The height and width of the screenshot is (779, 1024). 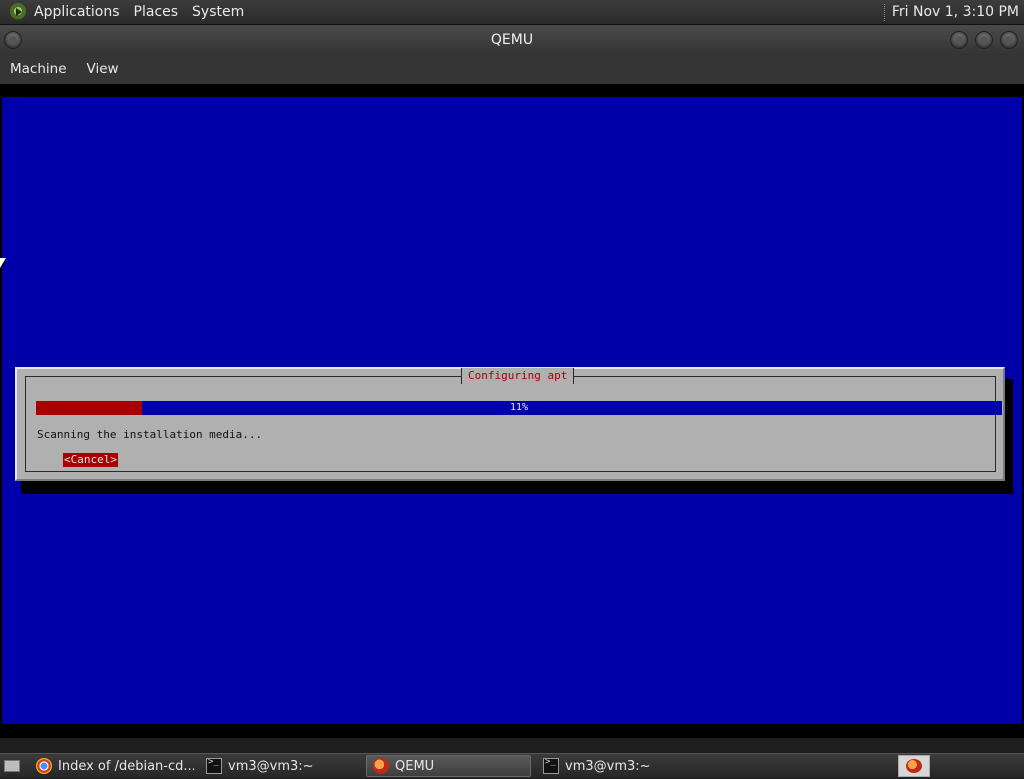 What do you see at coordinates (44, 766) in the screenshot?
I see `chrome-icon` at bounding box center [44, 766].